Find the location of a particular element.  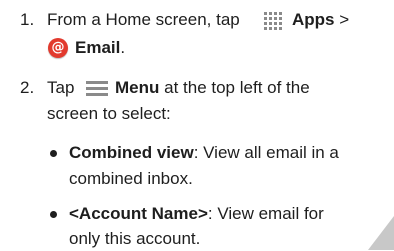

step-2-line-2: screen to select: is located at coordinates (109, 114).